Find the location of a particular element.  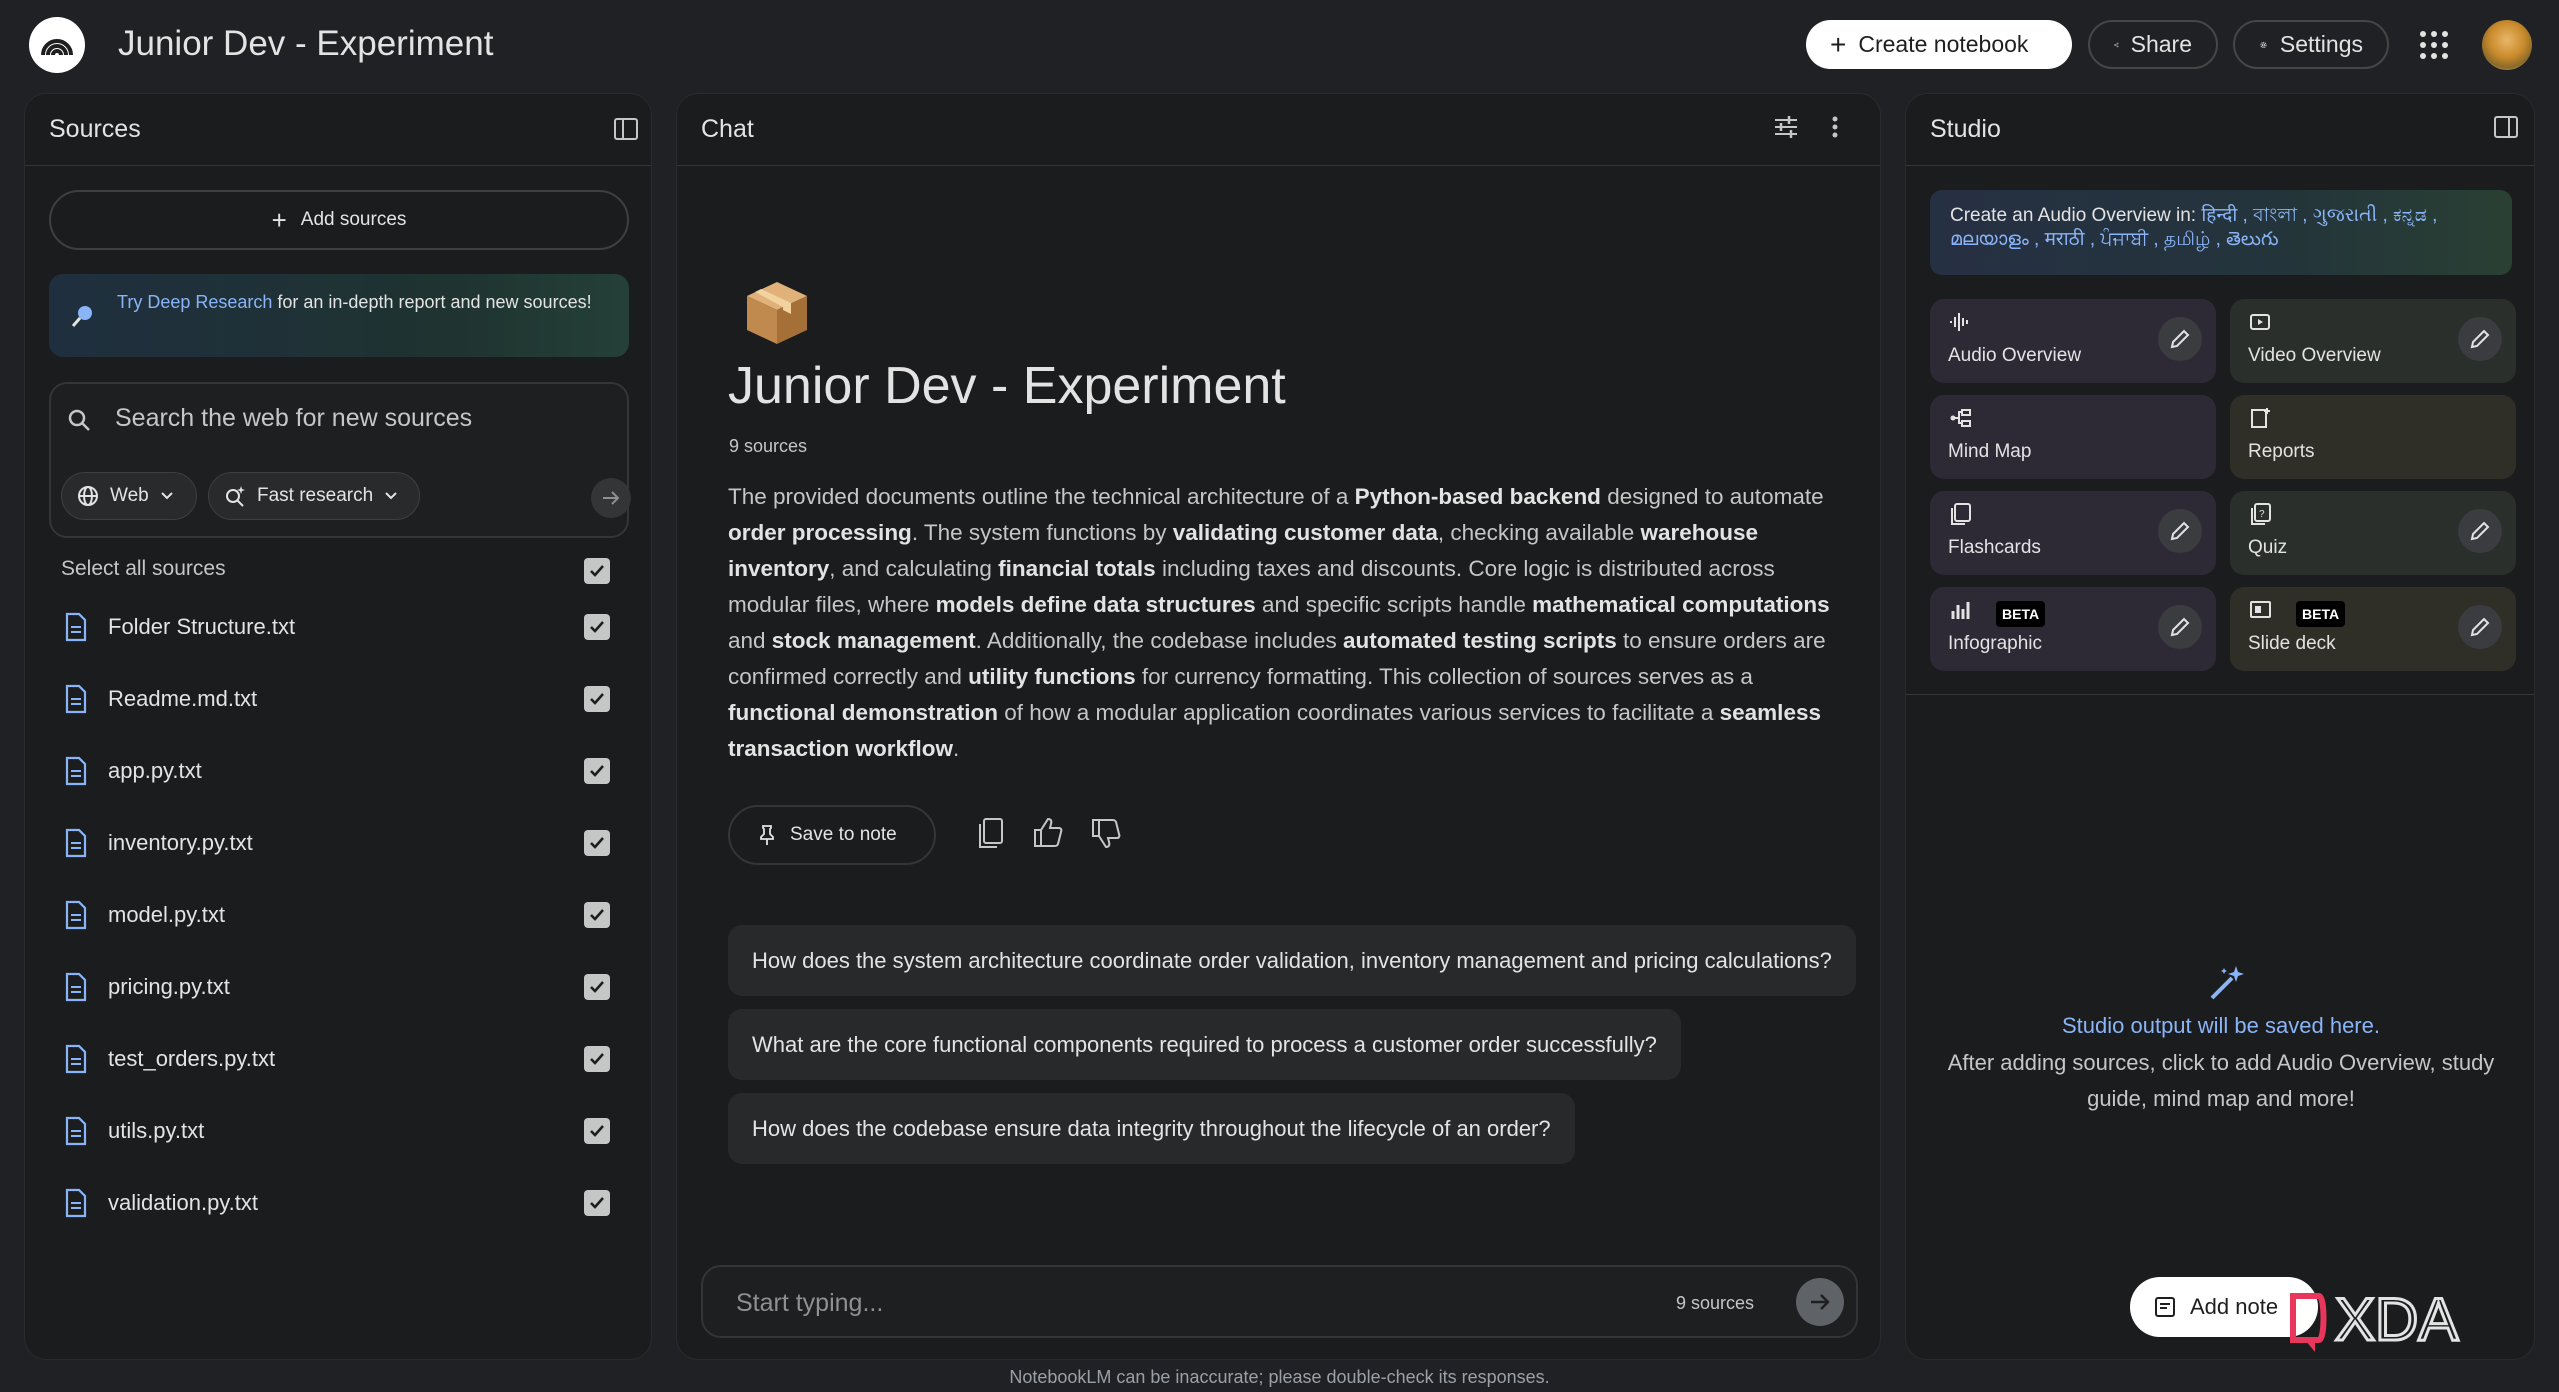

source-item: Readme.md.txt is located at coordinates (338, 700).